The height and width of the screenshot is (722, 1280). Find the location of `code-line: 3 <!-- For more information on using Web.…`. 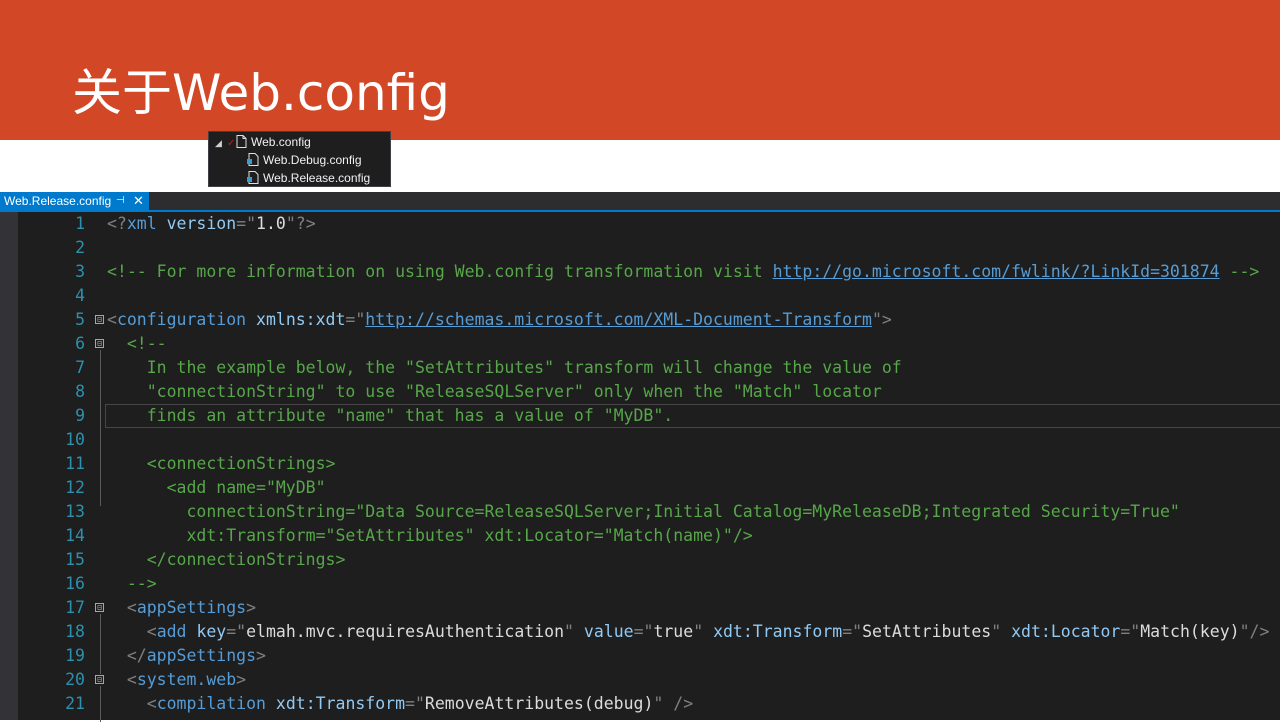

code-line: 3 <!-- For more information on using Web.… is located at coordinates (640, 272).